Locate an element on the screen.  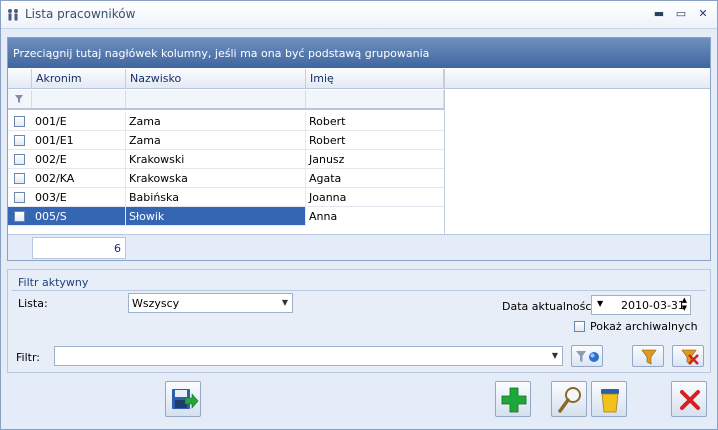
trash-icon is located at coordinates (610, 401).